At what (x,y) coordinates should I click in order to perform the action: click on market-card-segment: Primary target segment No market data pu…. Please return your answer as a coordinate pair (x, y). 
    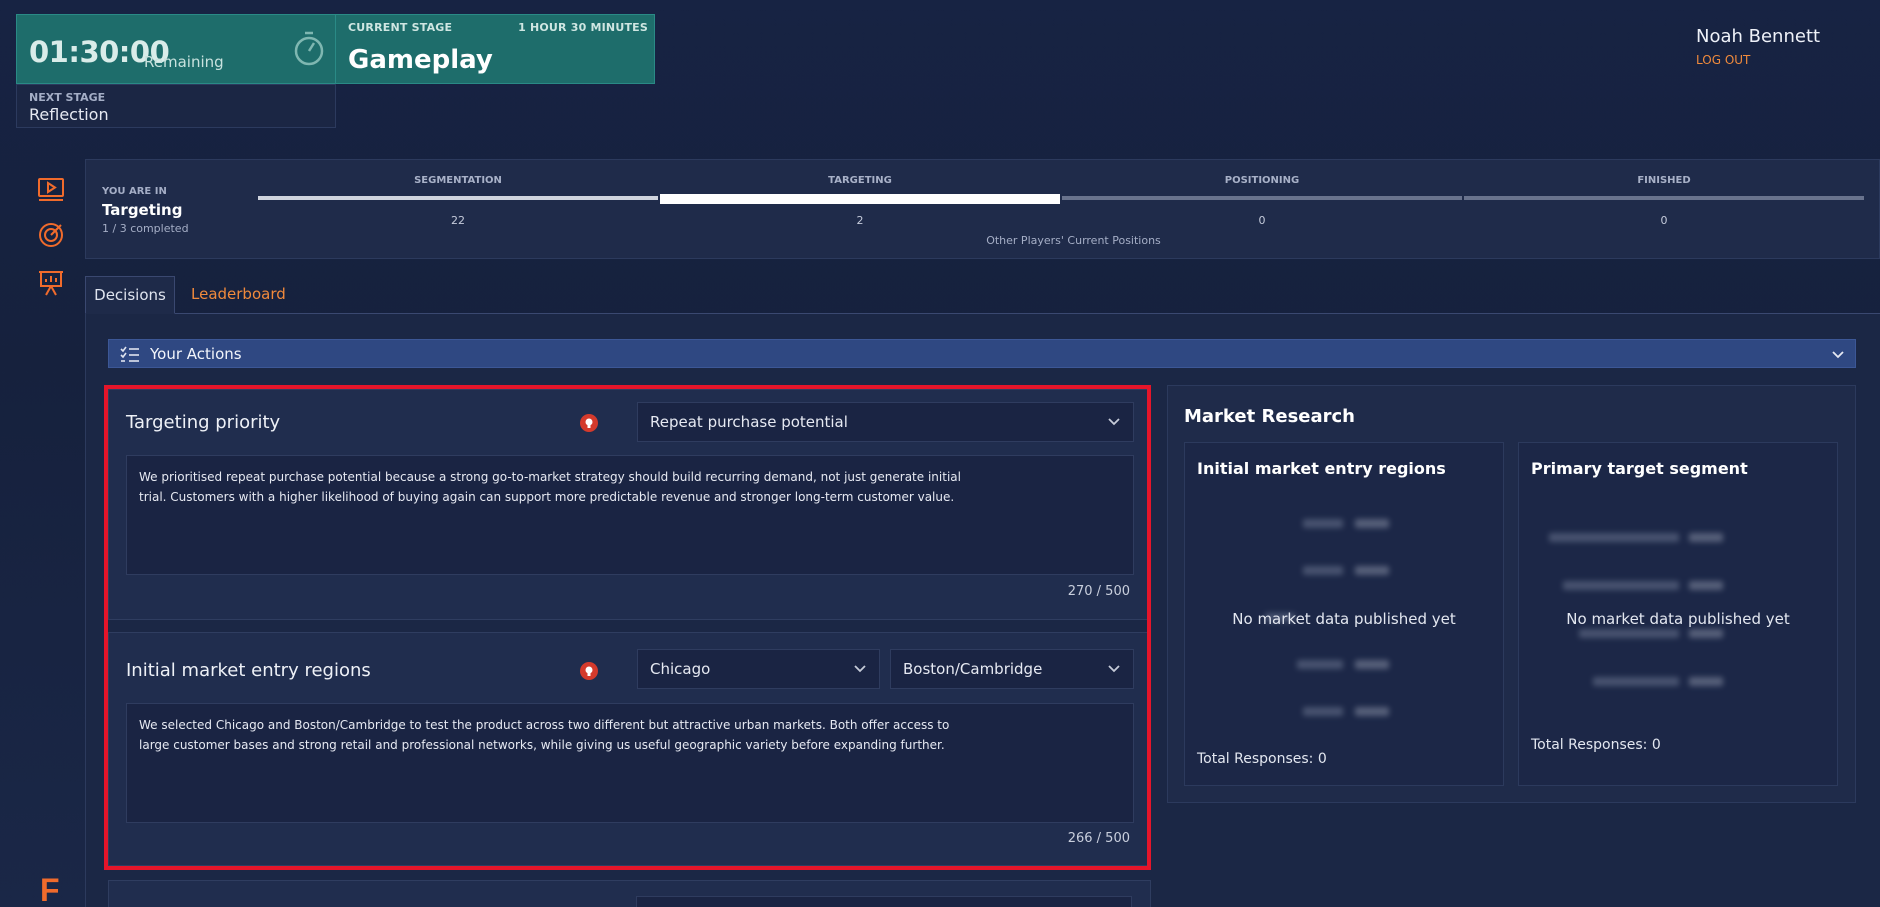
    Looking at the image, I should click on (1678, 614).